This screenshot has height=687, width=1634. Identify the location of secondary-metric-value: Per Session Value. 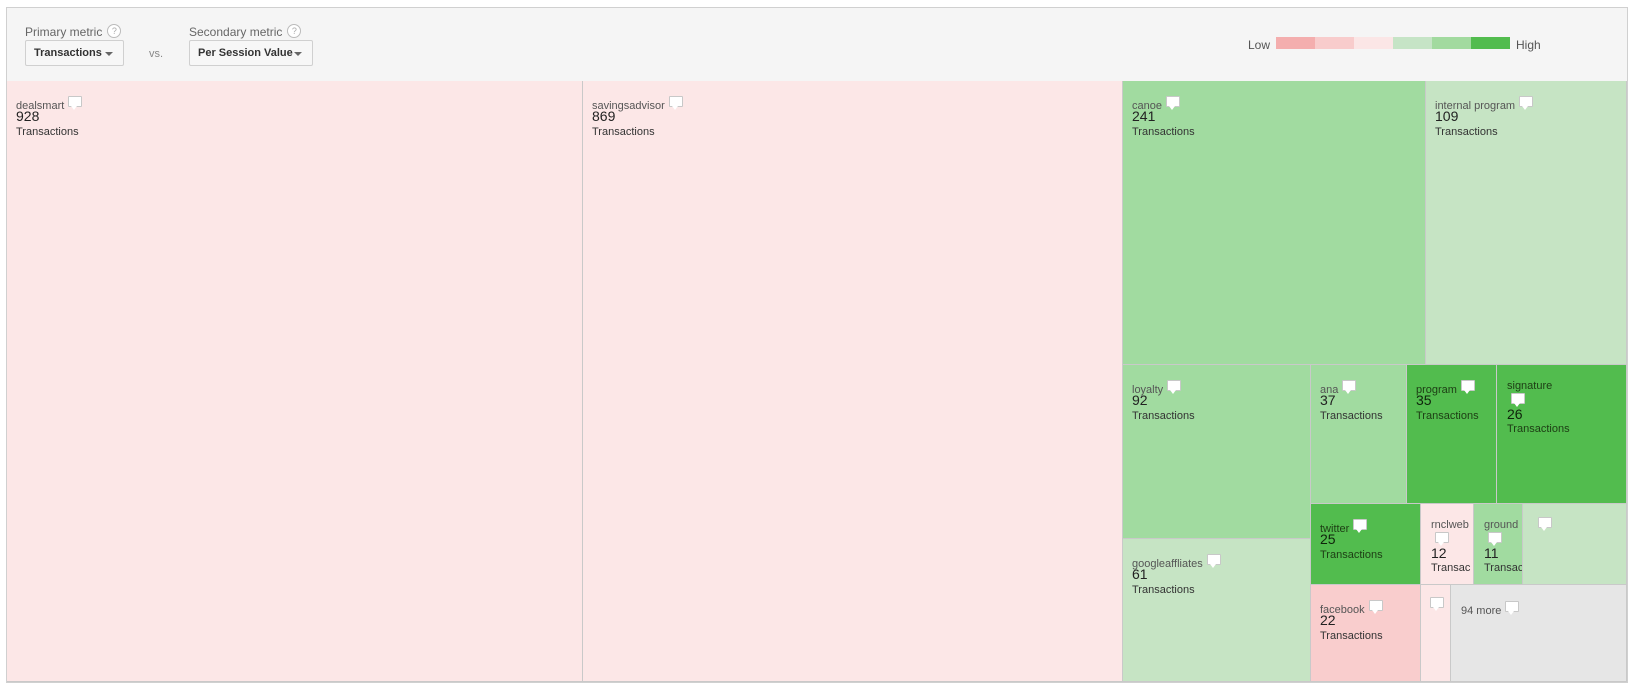
(245, 53).